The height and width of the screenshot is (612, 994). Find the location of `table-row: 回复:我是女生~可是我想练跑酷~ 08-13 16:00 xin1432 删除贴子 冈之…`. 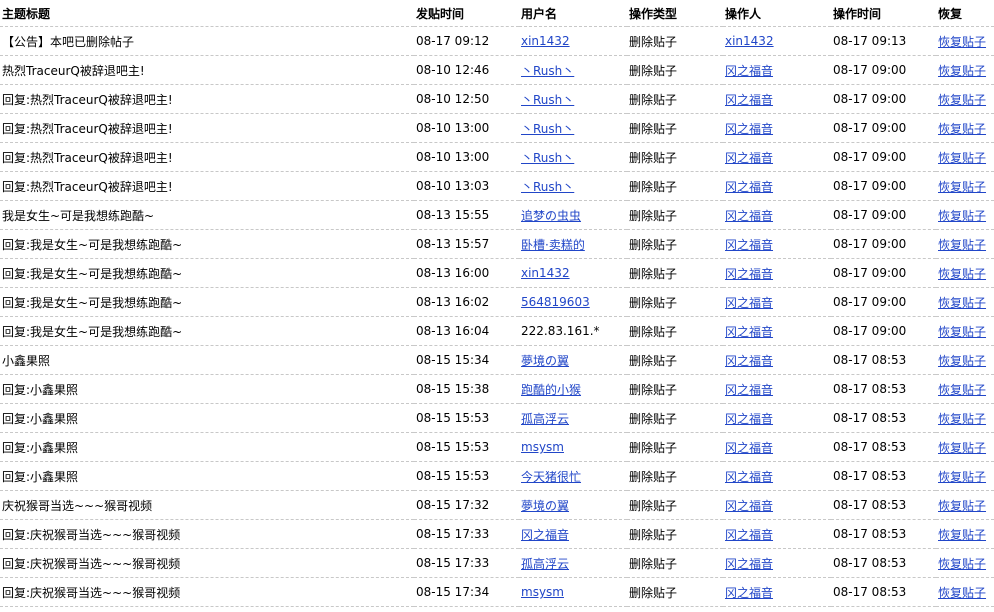

table-row: 回复:我是女生~可是我想练跑酷~ 08-13 16:00 xin1432 删除贴子 冈之… is located at coordinates (497, 273).